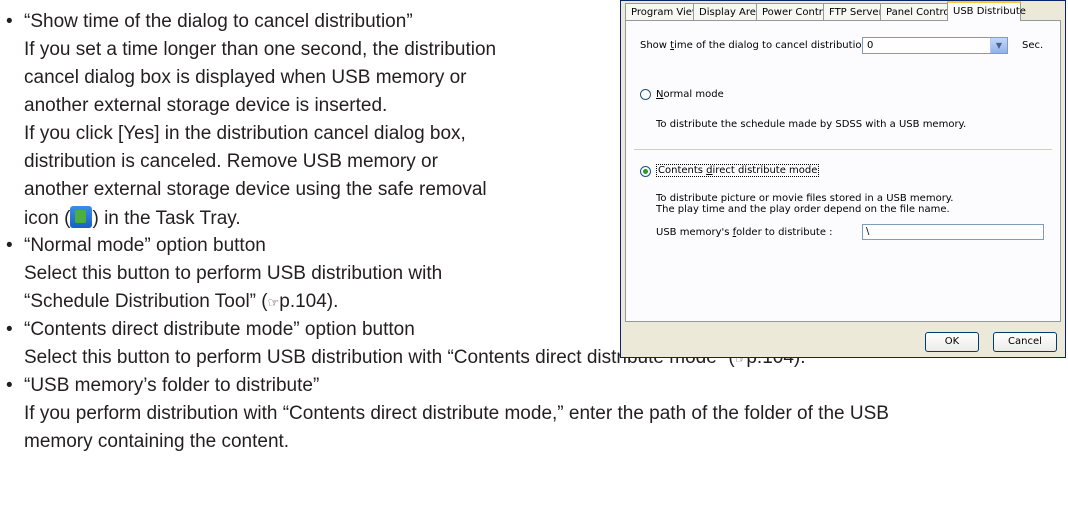 The height and width of the screenshot is (511, 1068). Describe the element at coordinates (738, 170) in the screenshot. I see `contents-mode-label: Contents direct distribute mode` at that location.